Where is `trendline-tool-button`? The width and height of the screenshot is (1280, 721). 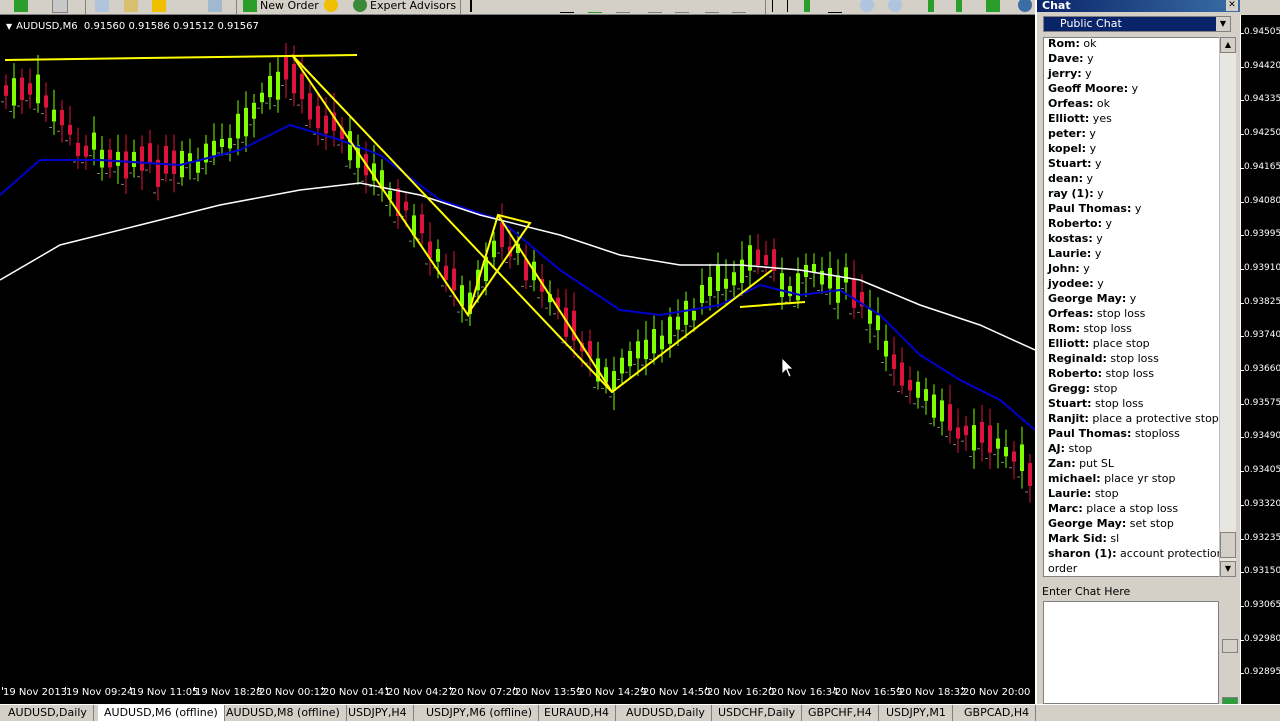
trendline-tool-button is located at coordinates (596, 6).